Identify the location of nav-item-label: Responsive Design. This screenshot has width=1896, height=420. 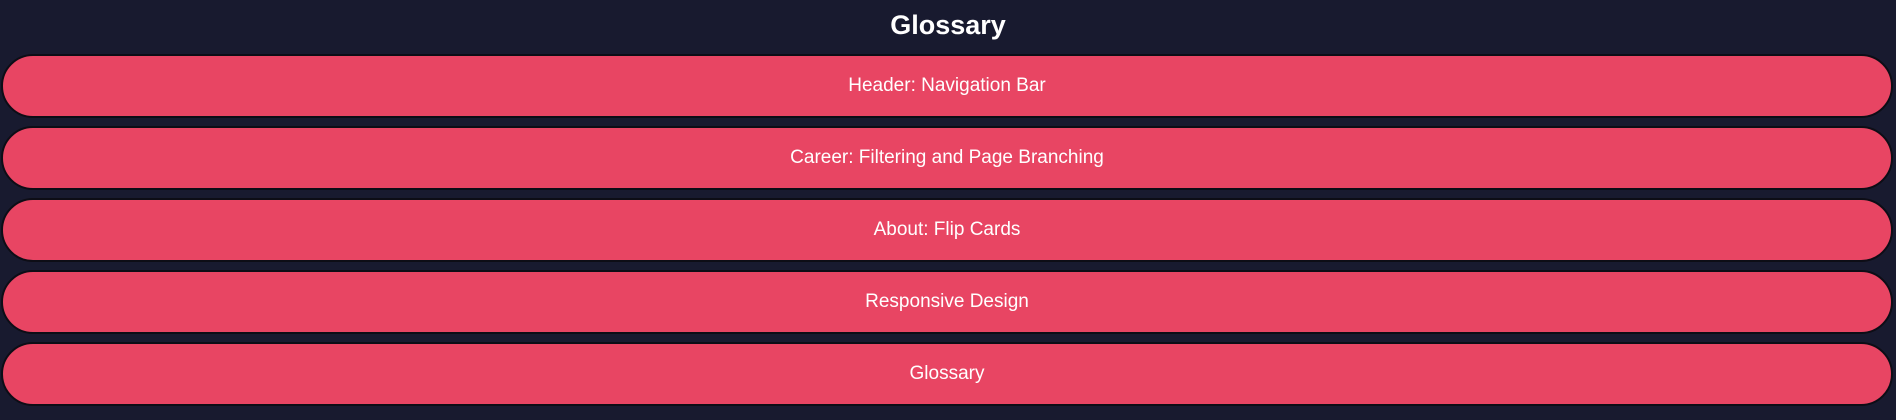
(947, 301).